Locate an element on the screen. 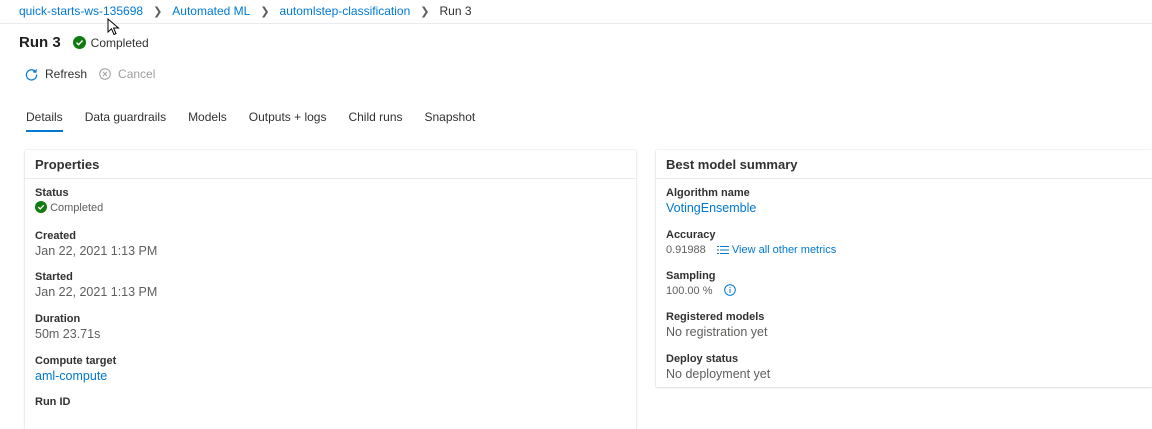 This screenshot has width=1152, height=429. view-metrics-link: View all other metrics is located at coordinates (776, 250).